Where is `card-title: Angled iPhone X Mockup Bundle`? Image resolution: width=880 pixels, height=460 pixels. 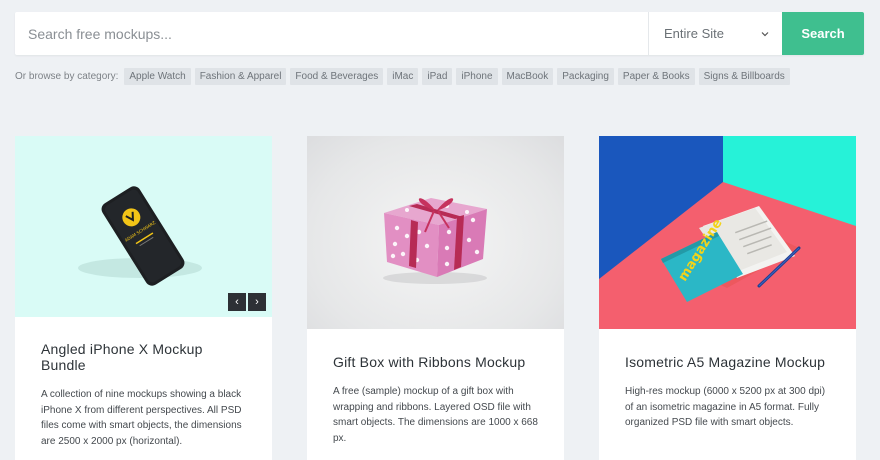
card-title: Angled iPhone X Mockup Bundle is located at coordinates (143, 357).